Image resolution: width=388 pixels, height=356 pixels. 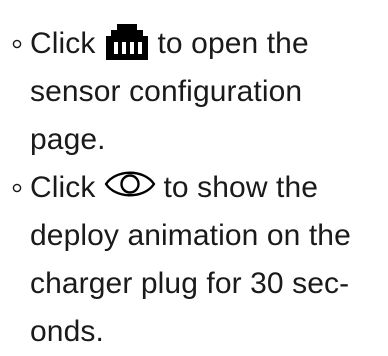 I want to click on eye-icon, so click(x=130, y=184).